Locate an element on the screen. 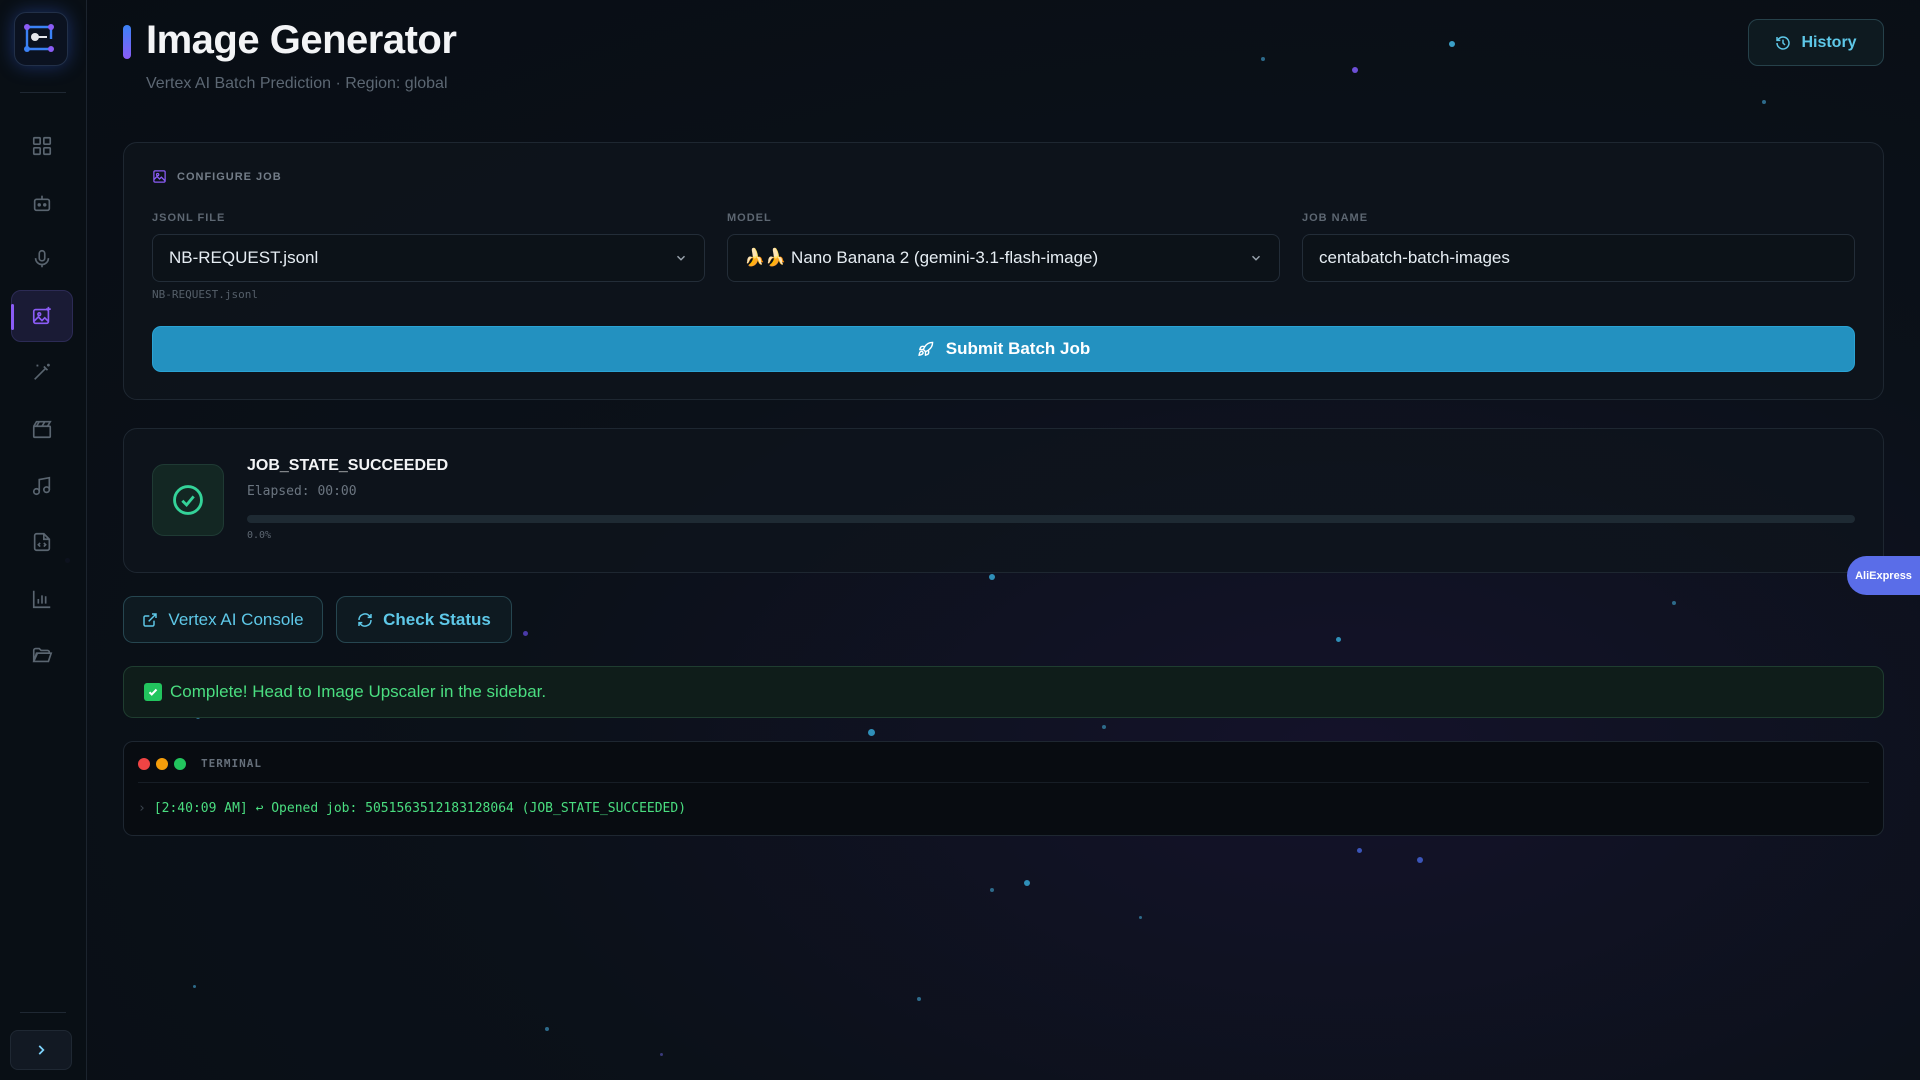 The image size is (1920, 1080). robot-icon is located at coordinates (42, 203).